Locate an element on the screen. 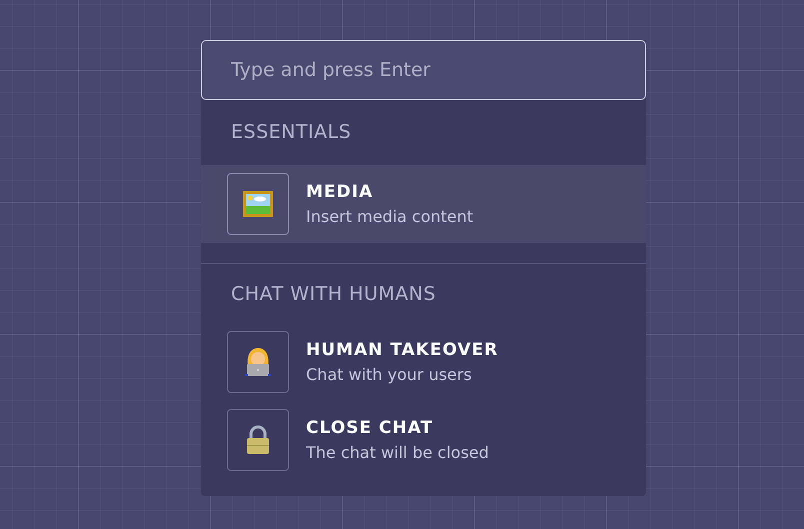 This screenshot has width=804, height=529. search-field: Type and press Enter is located at coordinates (423, 70).